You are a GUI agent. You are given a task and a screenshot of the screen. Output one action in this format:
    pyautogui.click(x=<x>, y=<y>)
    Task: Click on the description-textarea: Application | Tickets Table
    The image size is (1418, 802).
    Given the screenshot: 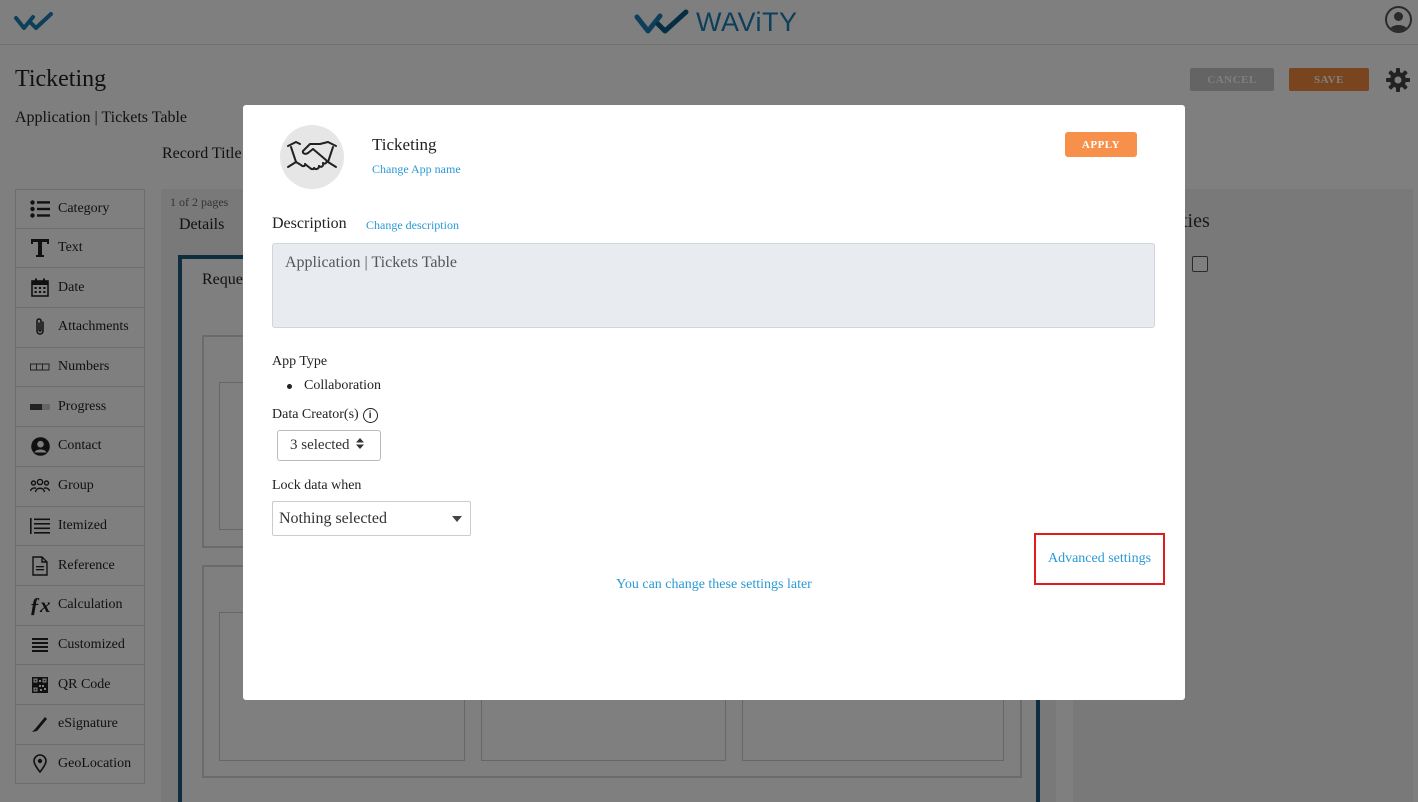 What is the action you would take?
    pyautogui.click(x=713, y=285)
    